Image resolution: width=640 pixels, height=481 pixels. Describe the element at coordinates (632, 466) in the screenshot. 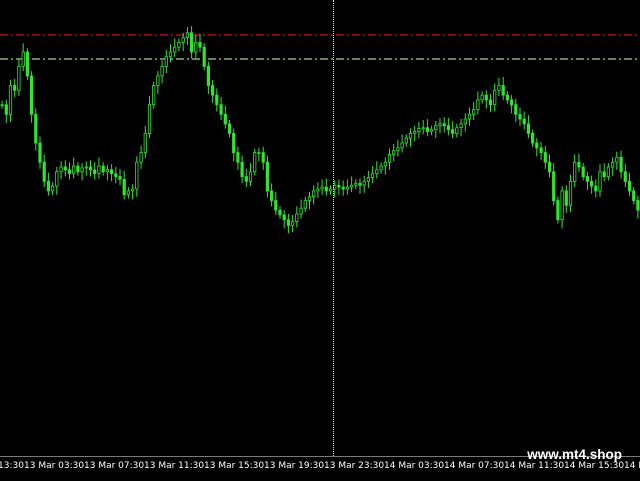

I see `time-axis-edge-right: 14 M` at that location.